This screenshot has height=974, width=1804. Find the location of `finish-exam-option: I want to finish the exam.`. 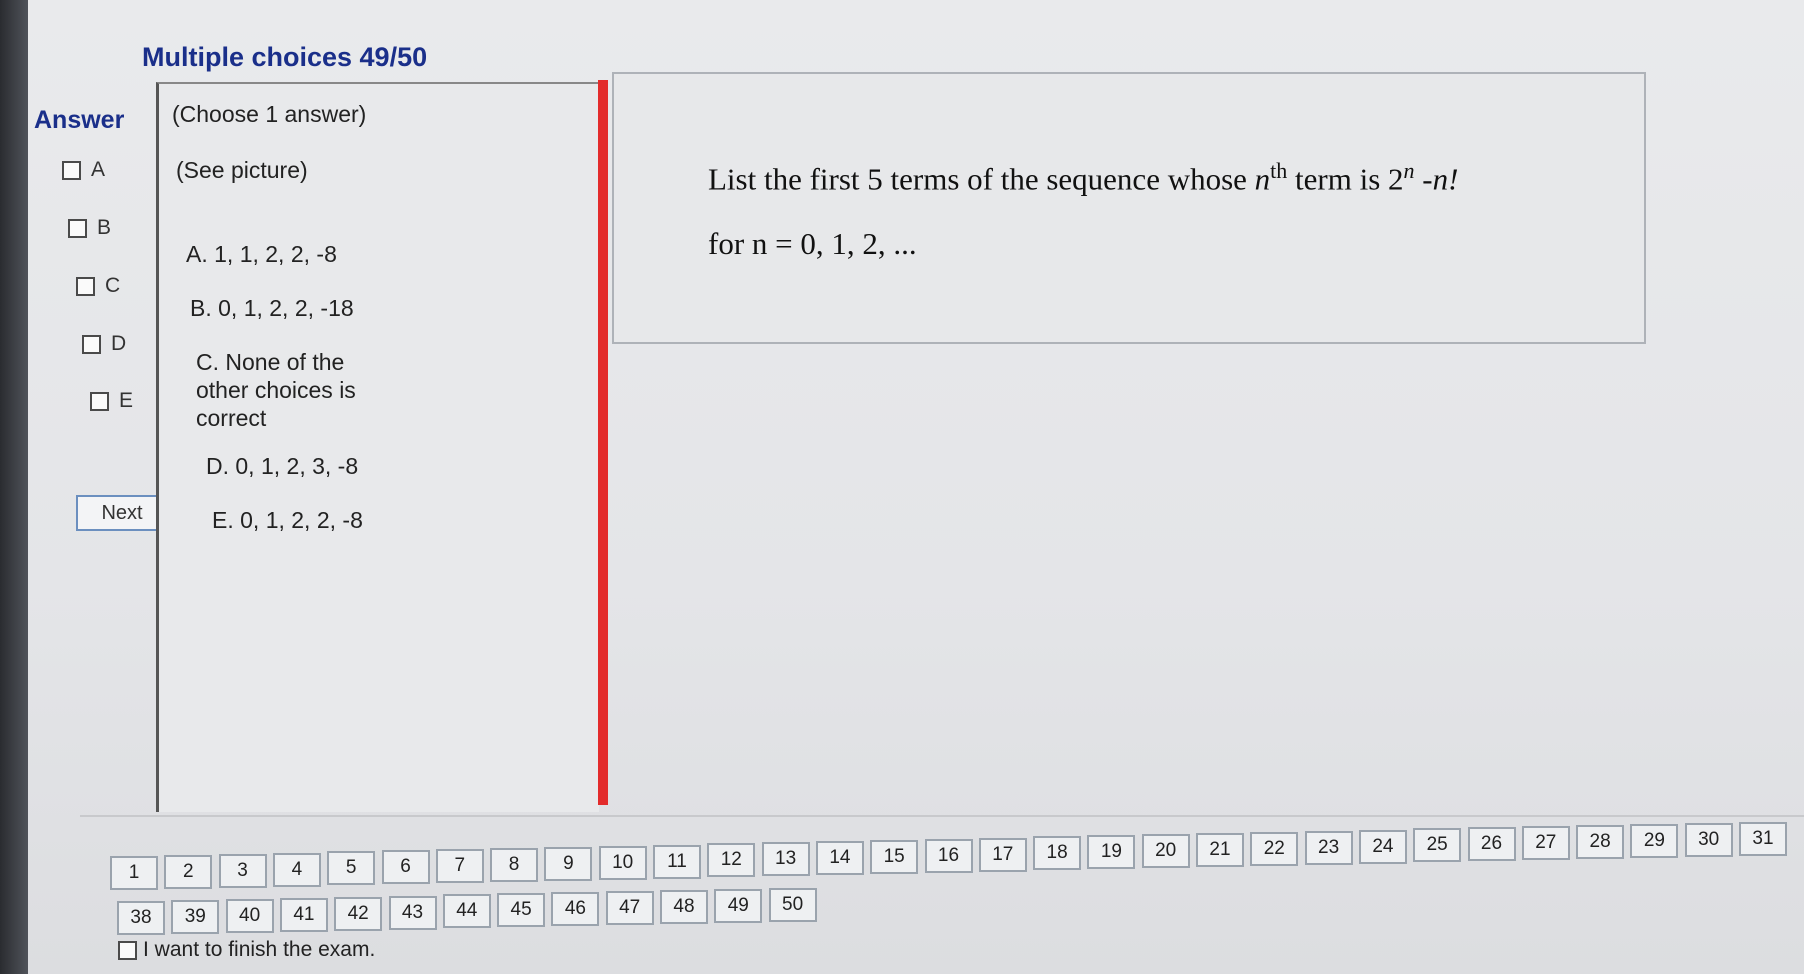

finish-exam-option: I want to finish the exam. is located at coordinates (246, 950).